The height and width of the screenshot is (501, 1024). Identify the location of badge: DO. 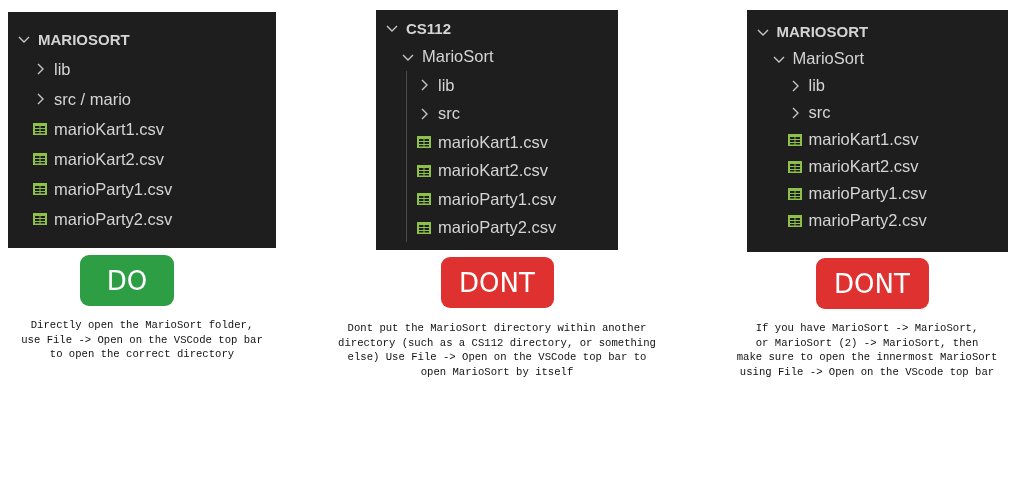
(127, 280).